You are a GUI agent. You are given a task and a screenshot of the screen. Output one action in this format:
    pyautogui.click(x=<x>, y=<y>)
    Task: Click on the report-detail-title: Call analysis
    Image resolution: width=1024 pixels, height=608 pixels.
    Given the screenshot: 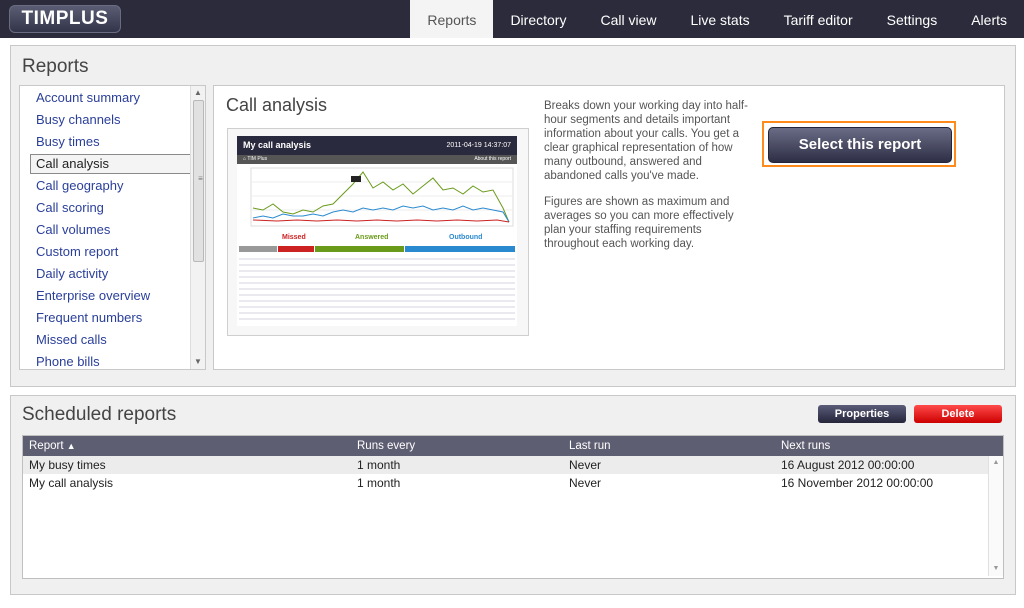 What is the action you would take?
    pyautogui.click(x=277, y=105)
    